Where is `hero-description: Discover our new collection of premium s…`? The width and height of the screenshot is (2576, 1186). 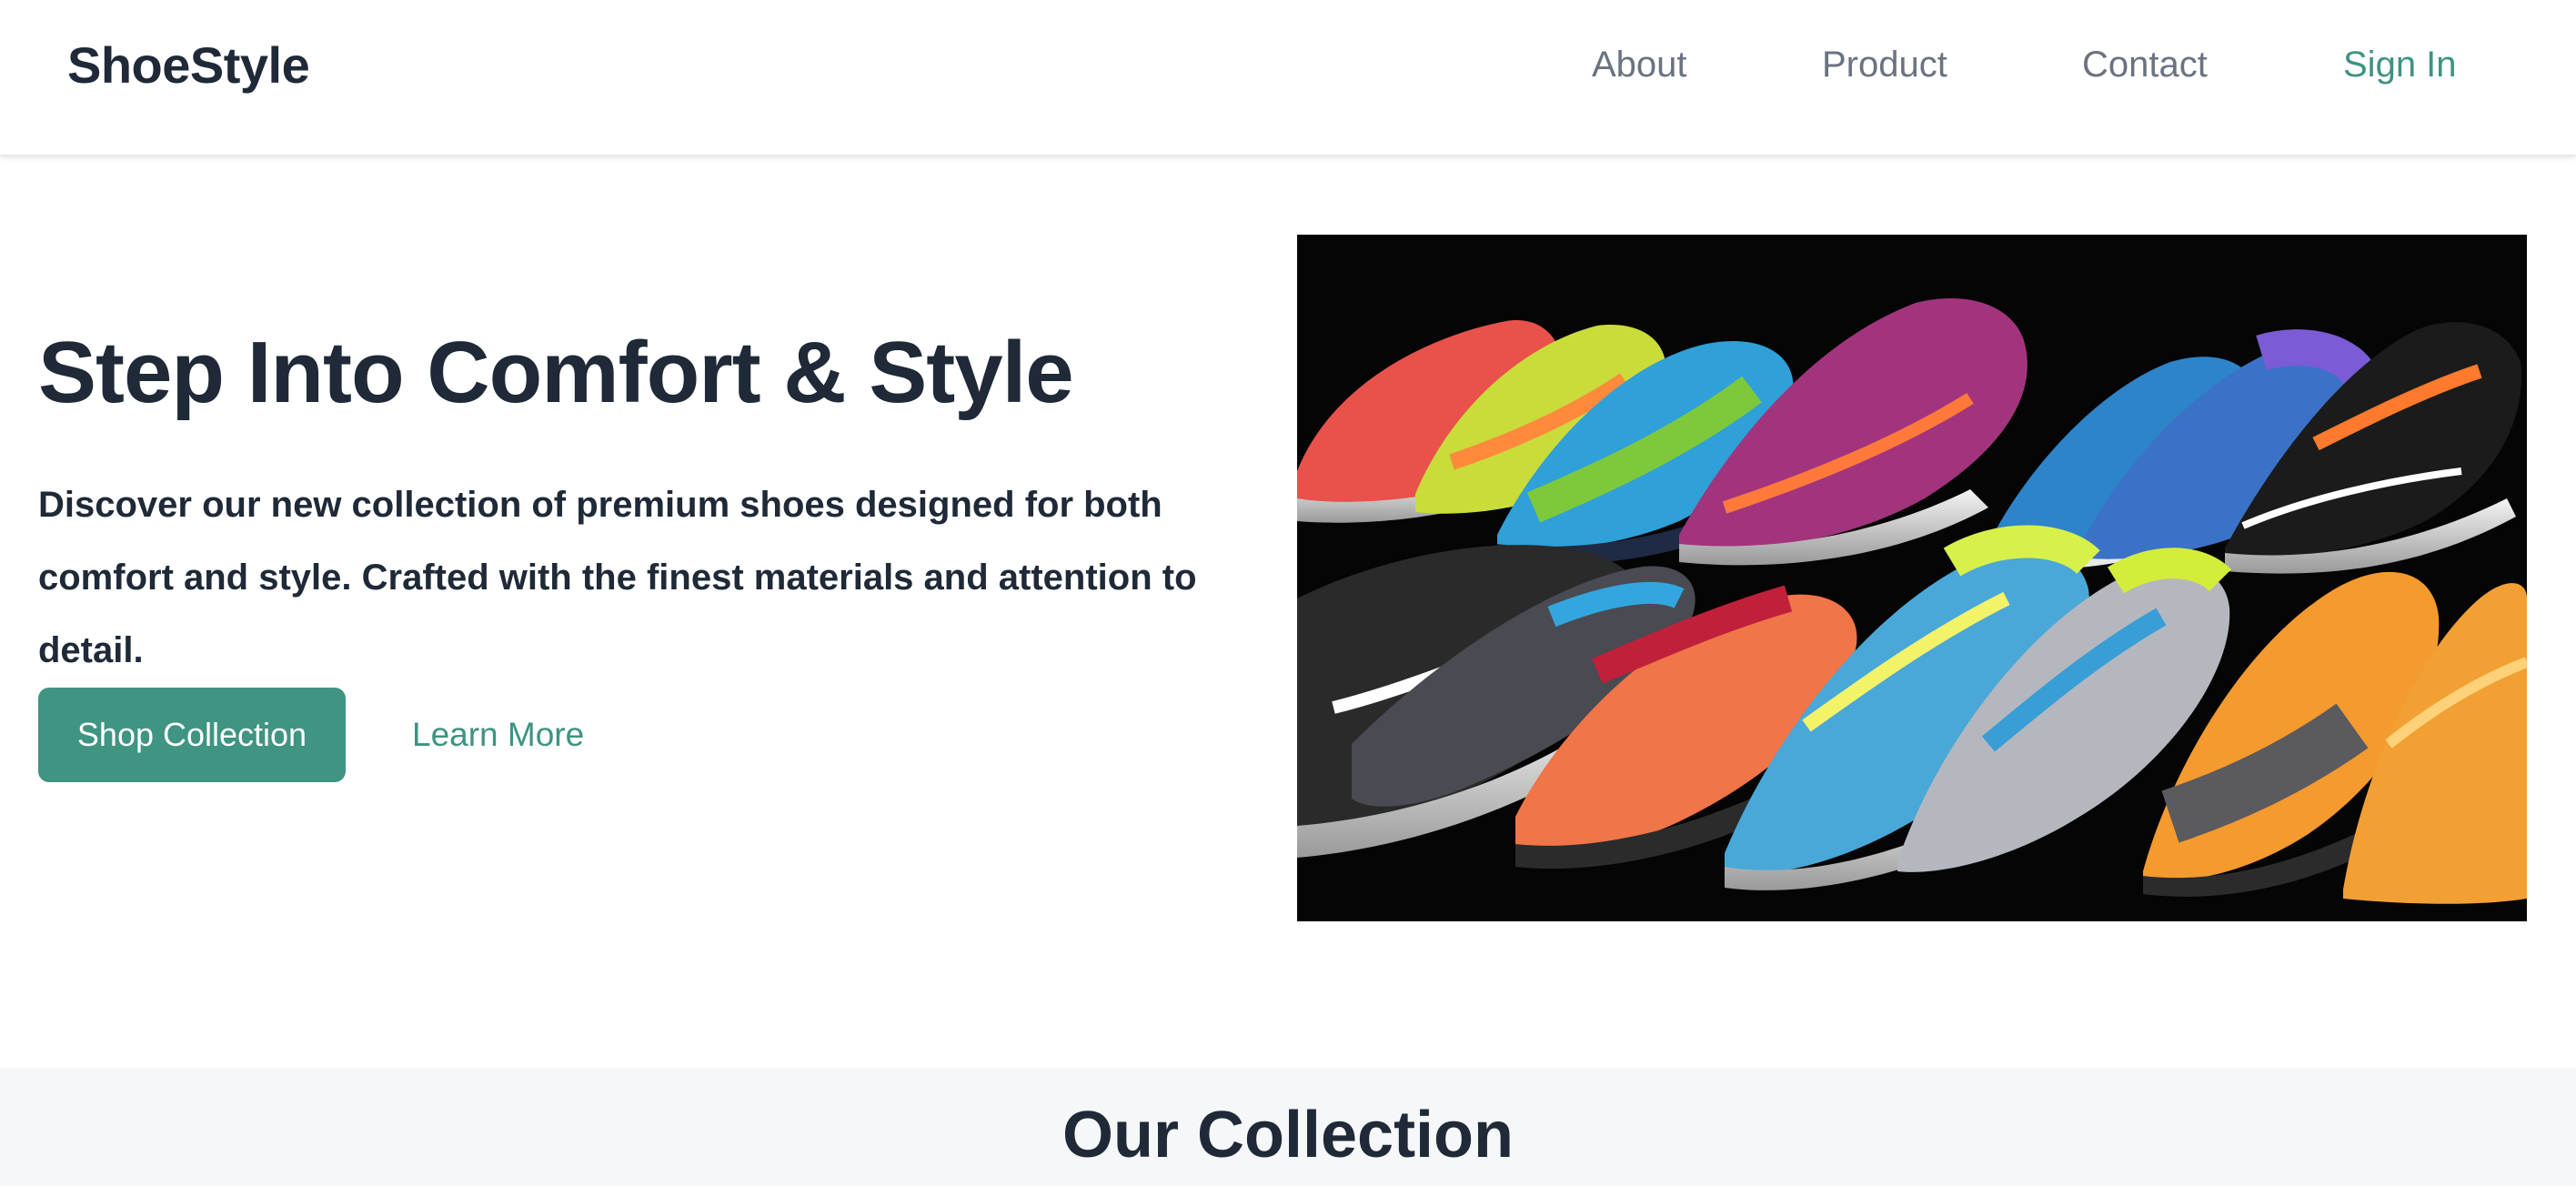 hero-description: Discover our new collection of premium s… is located at coordinates (617, 577).